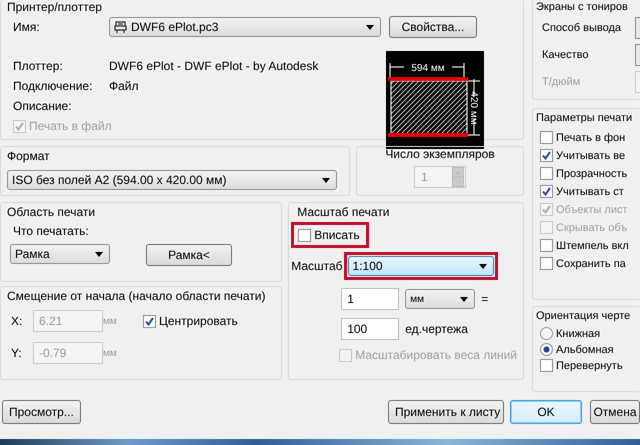 The width and height of the screenshot is (640, 445). I want to click on checkbox-label: Учитывать ст, so click(590, 192).